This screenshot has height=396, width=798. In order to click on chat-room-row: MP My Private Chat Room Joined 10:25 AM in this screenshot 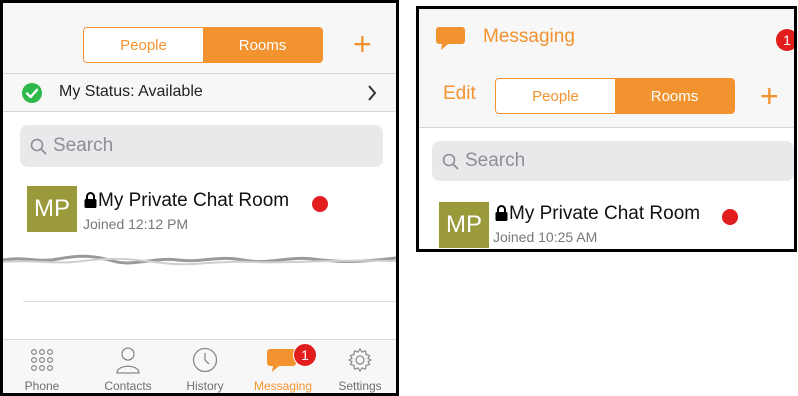, I will do `click(606, 220)`.